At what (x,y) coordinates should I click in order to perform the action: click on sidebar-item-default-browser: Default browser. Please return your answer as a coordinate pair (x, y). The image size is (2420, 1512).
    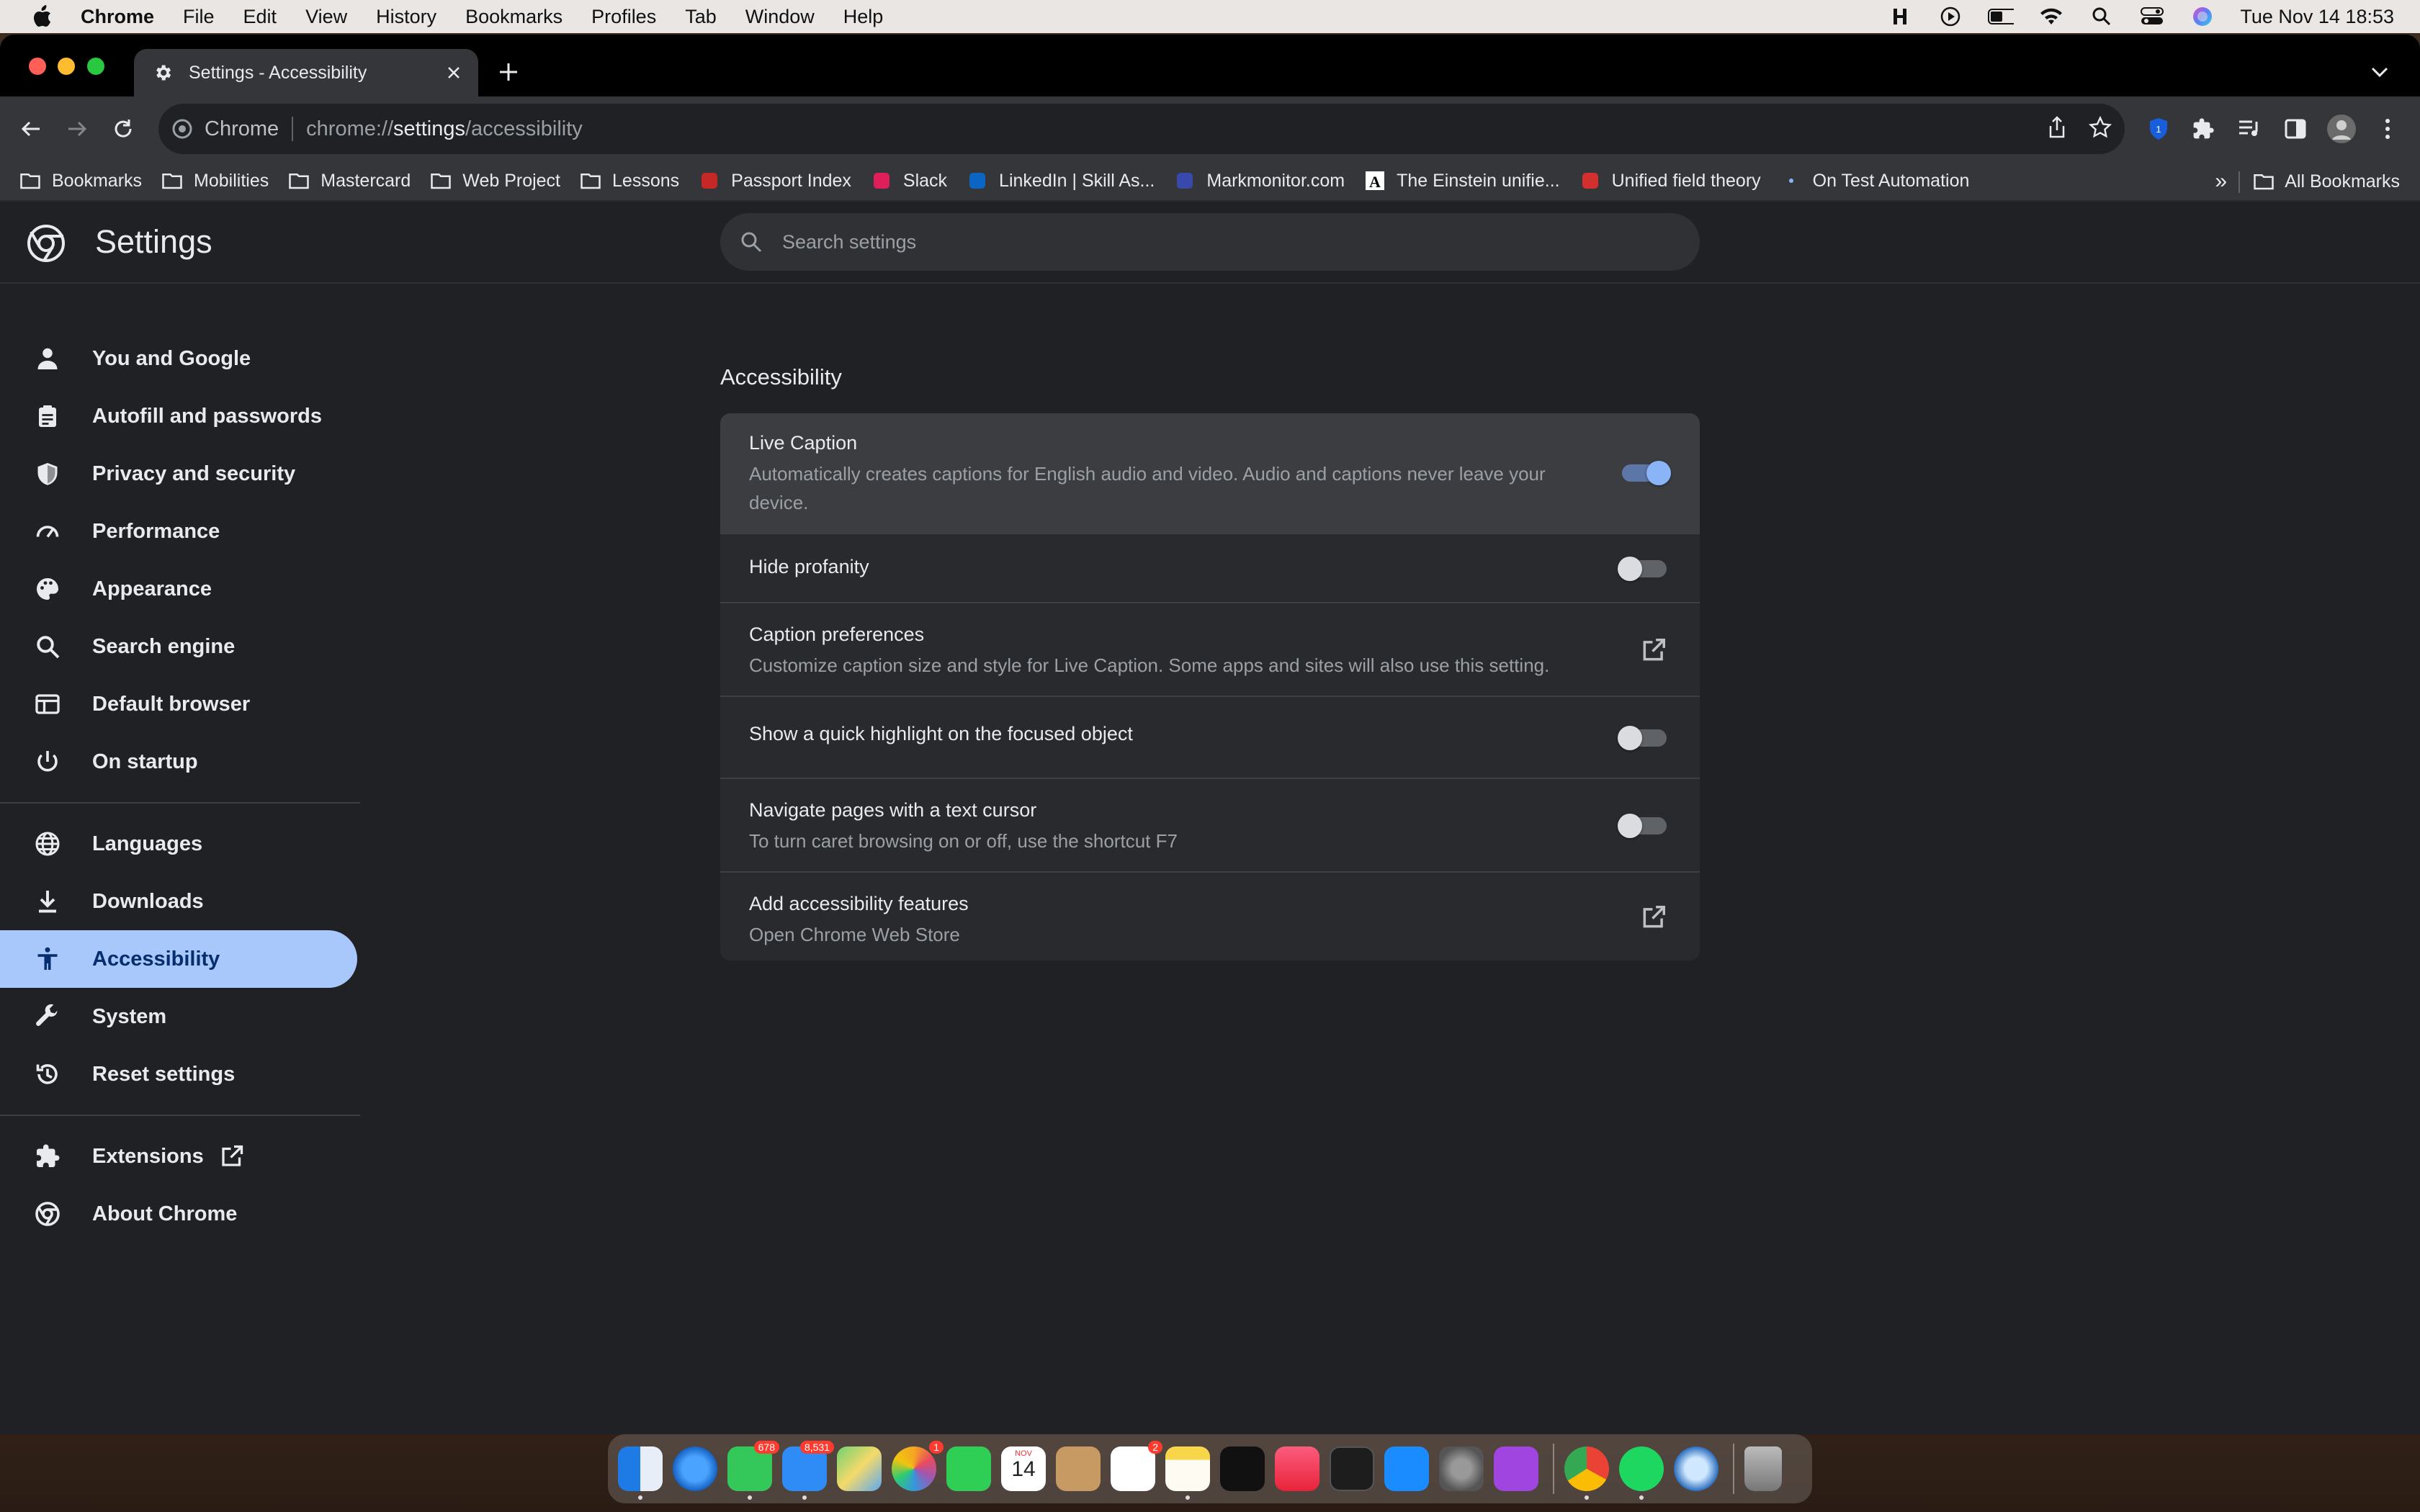
    Looking at the image, I should click on (178, 704).